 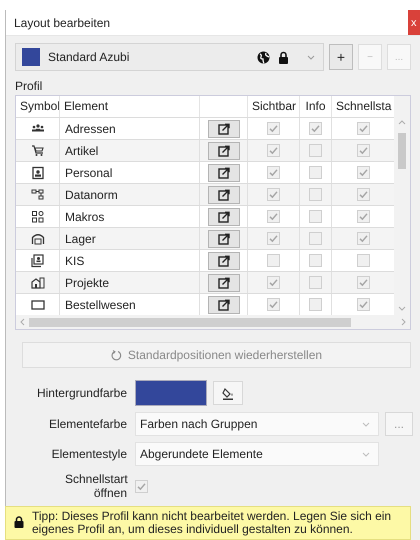 I want to click on cart-icon, so click(x=37, y=151).